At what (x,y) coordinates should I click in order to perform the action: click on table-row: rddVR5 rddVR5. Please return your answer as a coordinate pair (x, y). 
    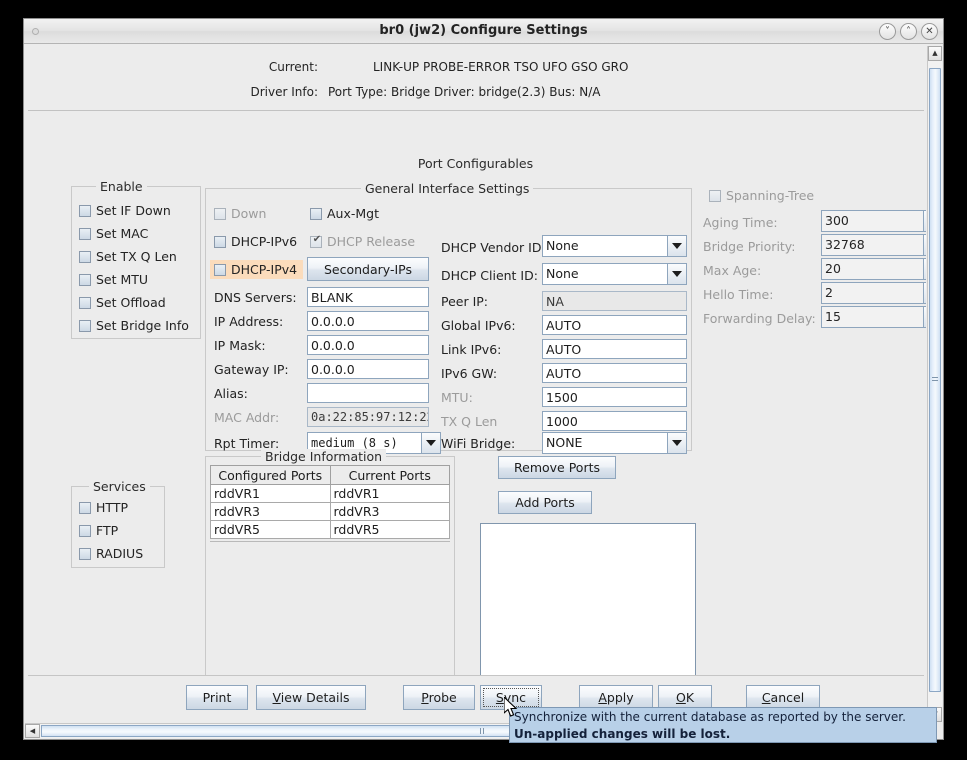
    Looking at the image, I should click on (330, 529).